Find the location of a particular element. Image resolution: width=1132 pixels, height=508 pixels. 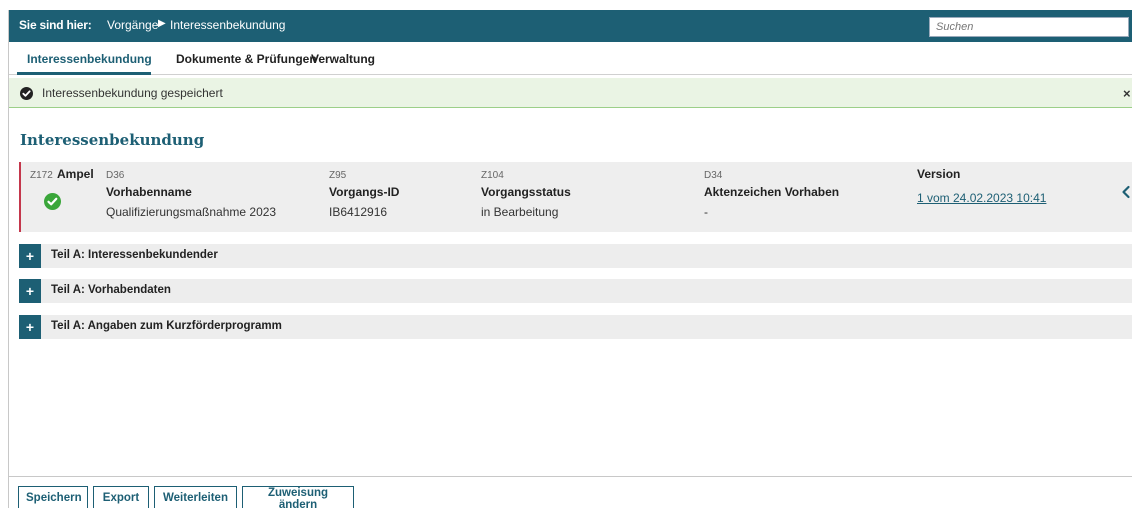

success-notification: Interessenbekundung gespeichert × is located at coordinates (570, 93).